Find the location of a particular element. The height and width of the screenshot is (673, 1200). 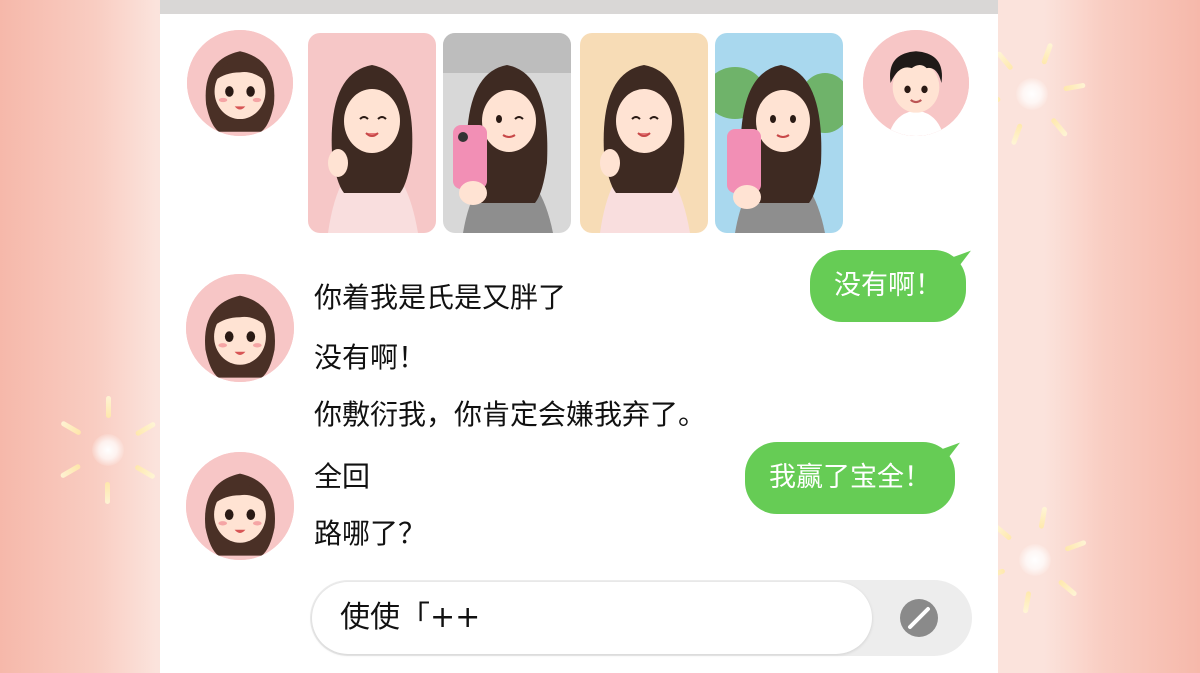

message-input-bar: 使使「++ is located at coordinates (641, 618).